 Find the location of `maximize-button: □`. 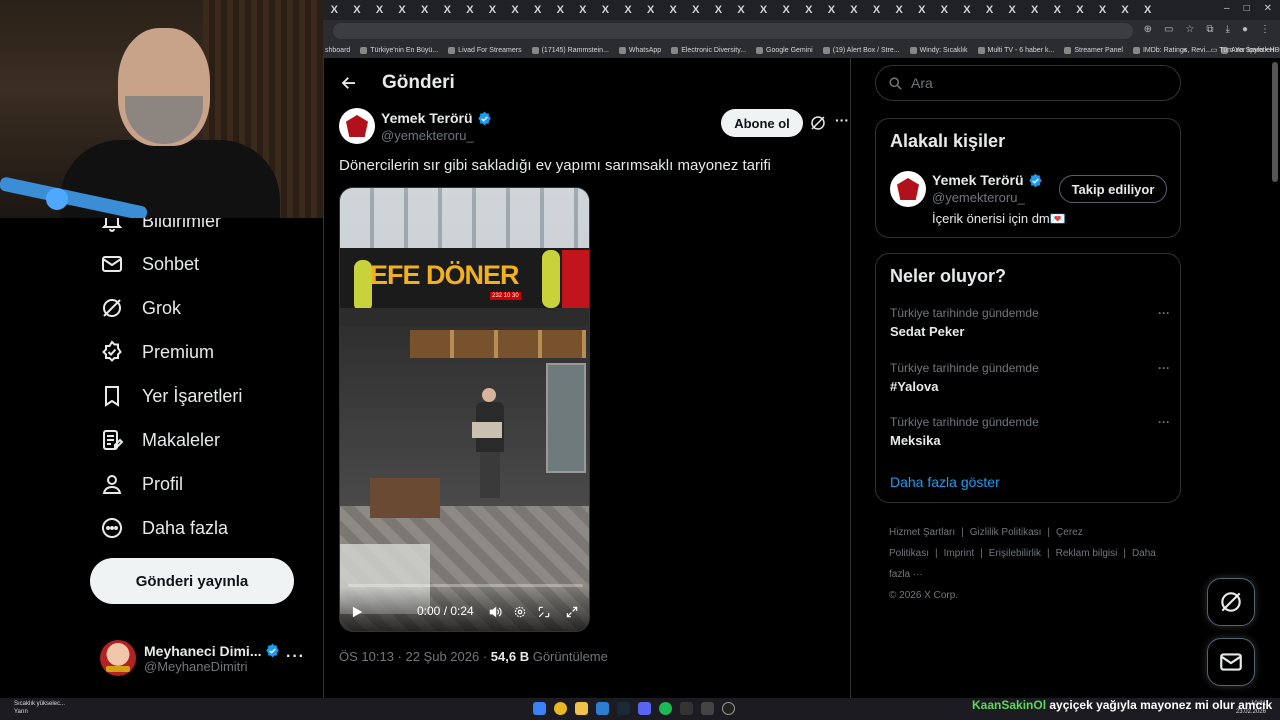

maximize-button: □ is located at coordinates (1247, 8).